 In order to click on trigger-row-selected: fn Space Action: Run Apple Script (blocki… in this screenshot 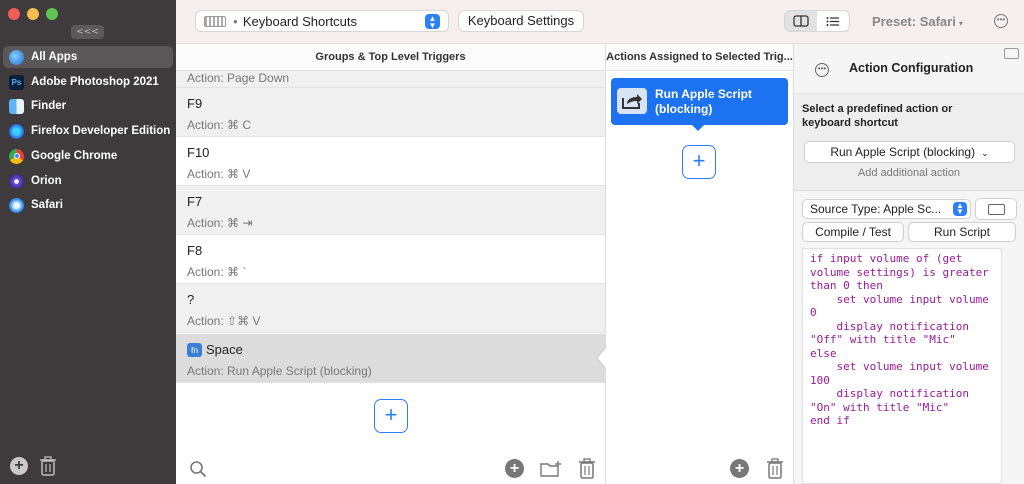, I will do `click(390, 358)`.